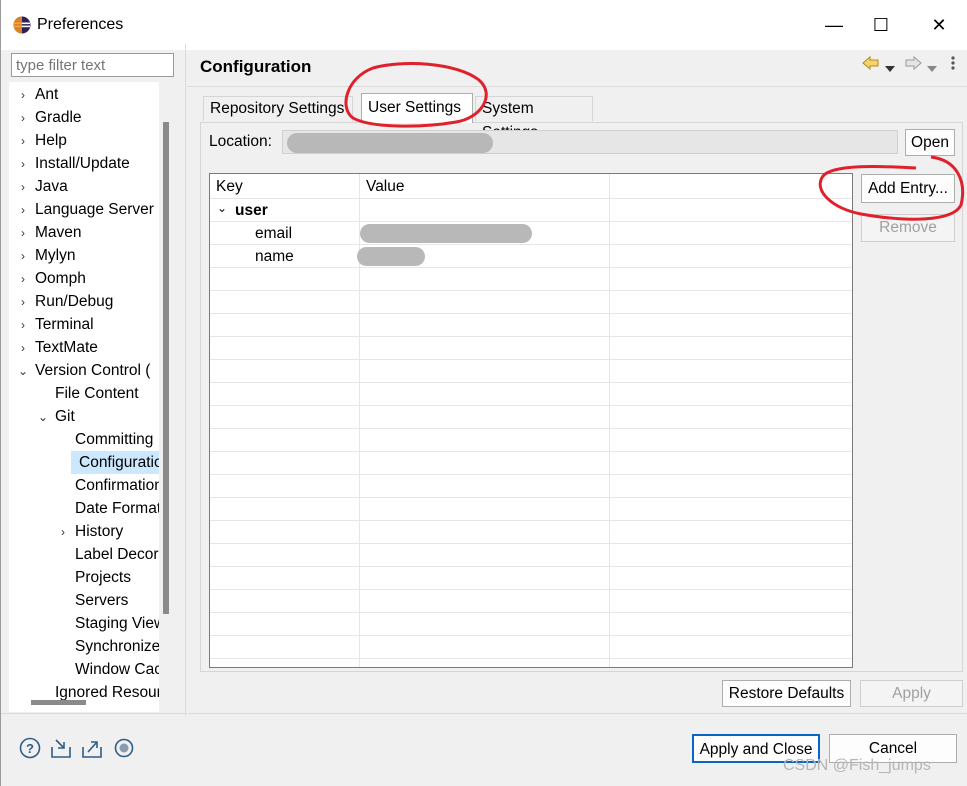 Image resolution: width=967 pixels, height=786 pixels. Describe the element at coordinates (416, 95) in the screenshot. I see `annotation-circle-user-settings` at that location.